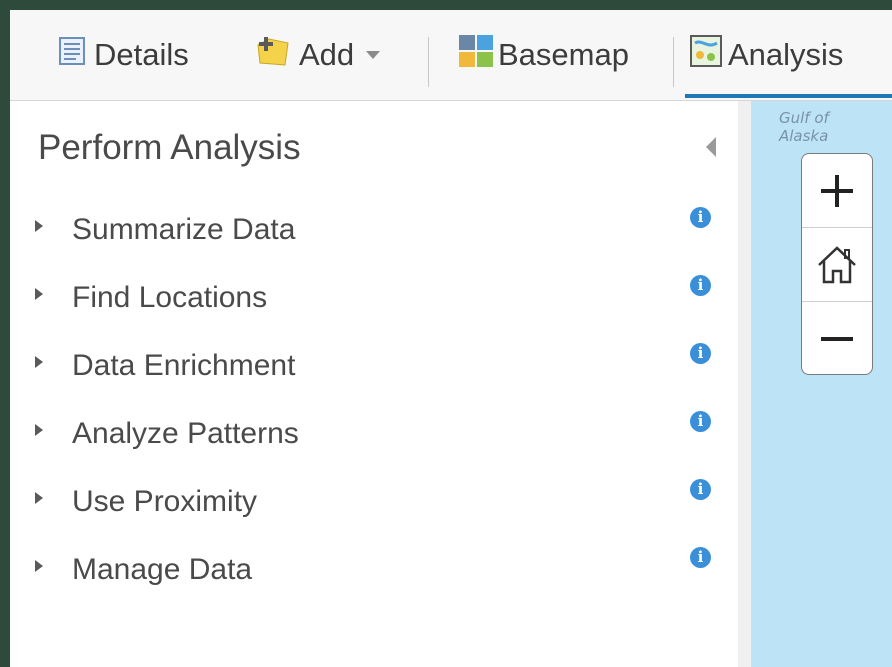  I want to click on zoom-in-button, so click(837, 190).